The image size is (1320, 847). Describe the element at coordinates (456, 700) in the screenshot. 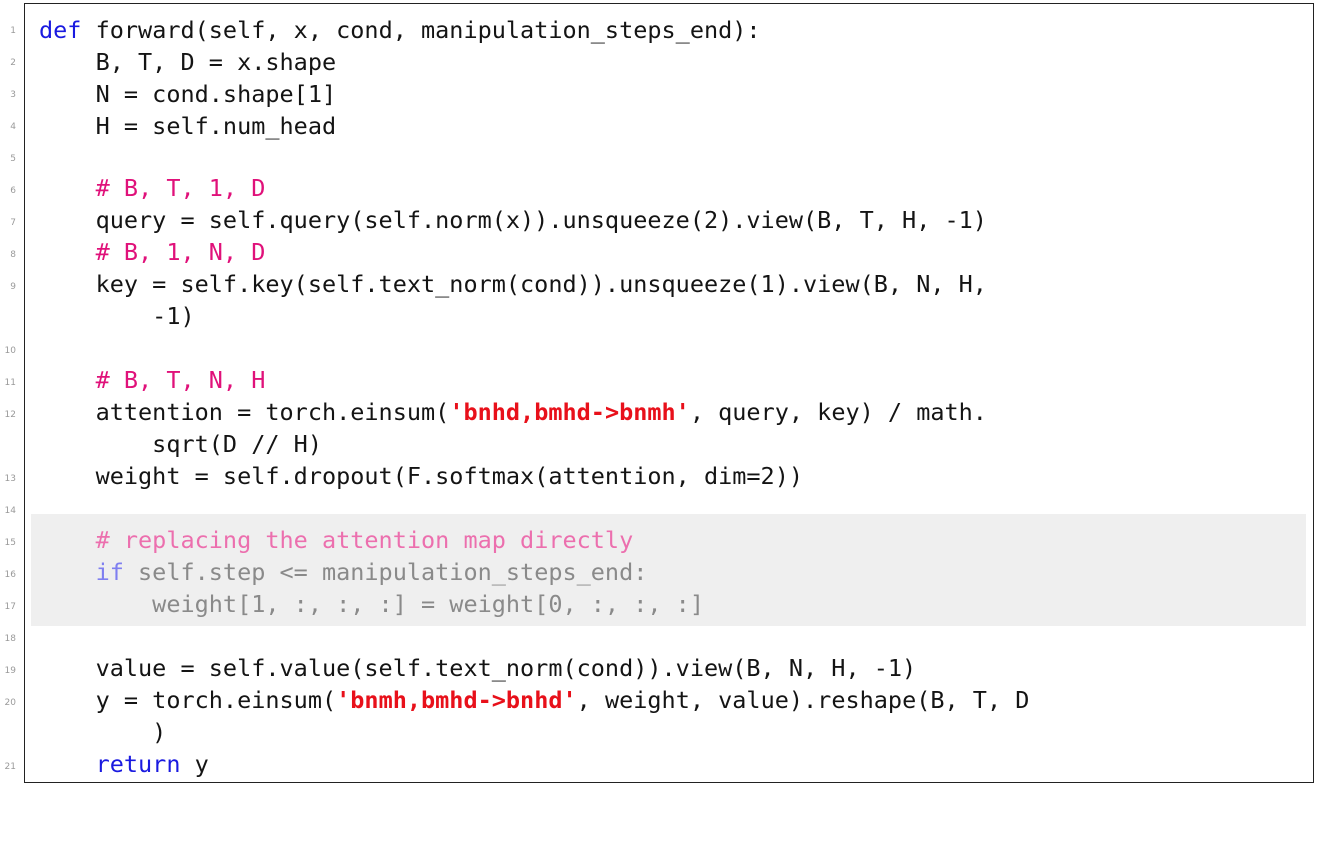

I see `code-string: 'bnmh,bmhd->bnhd'` at that location.